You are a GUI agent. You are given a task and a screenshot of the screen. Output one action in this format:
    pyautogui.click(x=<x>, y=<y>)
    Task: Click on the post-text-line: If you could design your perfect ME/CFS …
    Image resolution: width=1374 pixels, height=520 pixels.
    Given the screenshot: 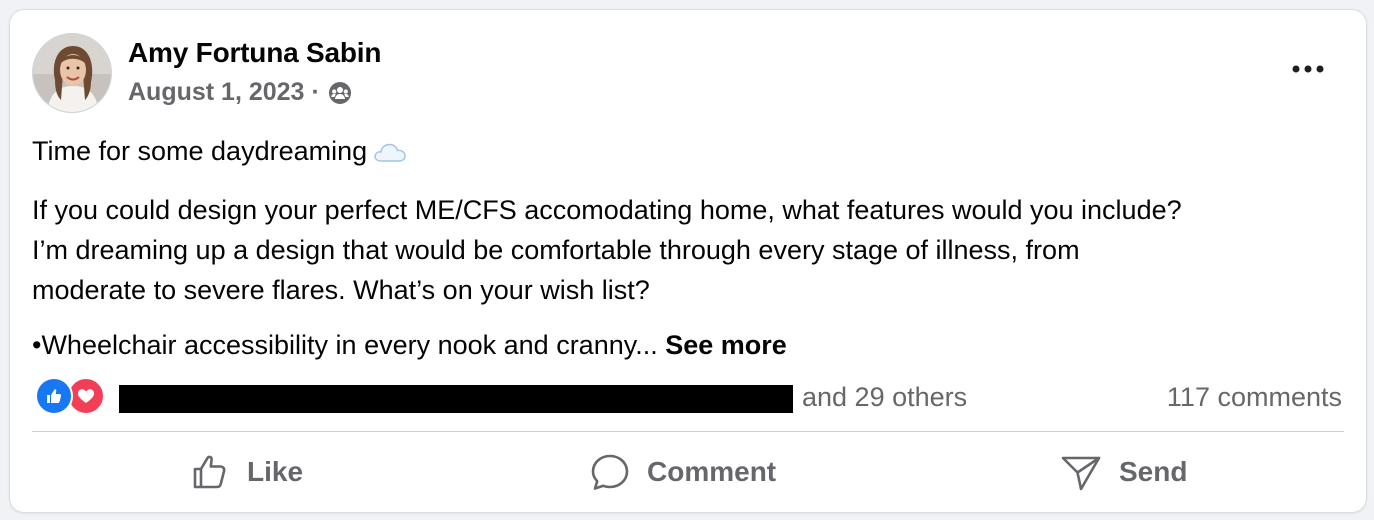 What is the action you would take?
    pyautogui.click(x=607, y=210)
    